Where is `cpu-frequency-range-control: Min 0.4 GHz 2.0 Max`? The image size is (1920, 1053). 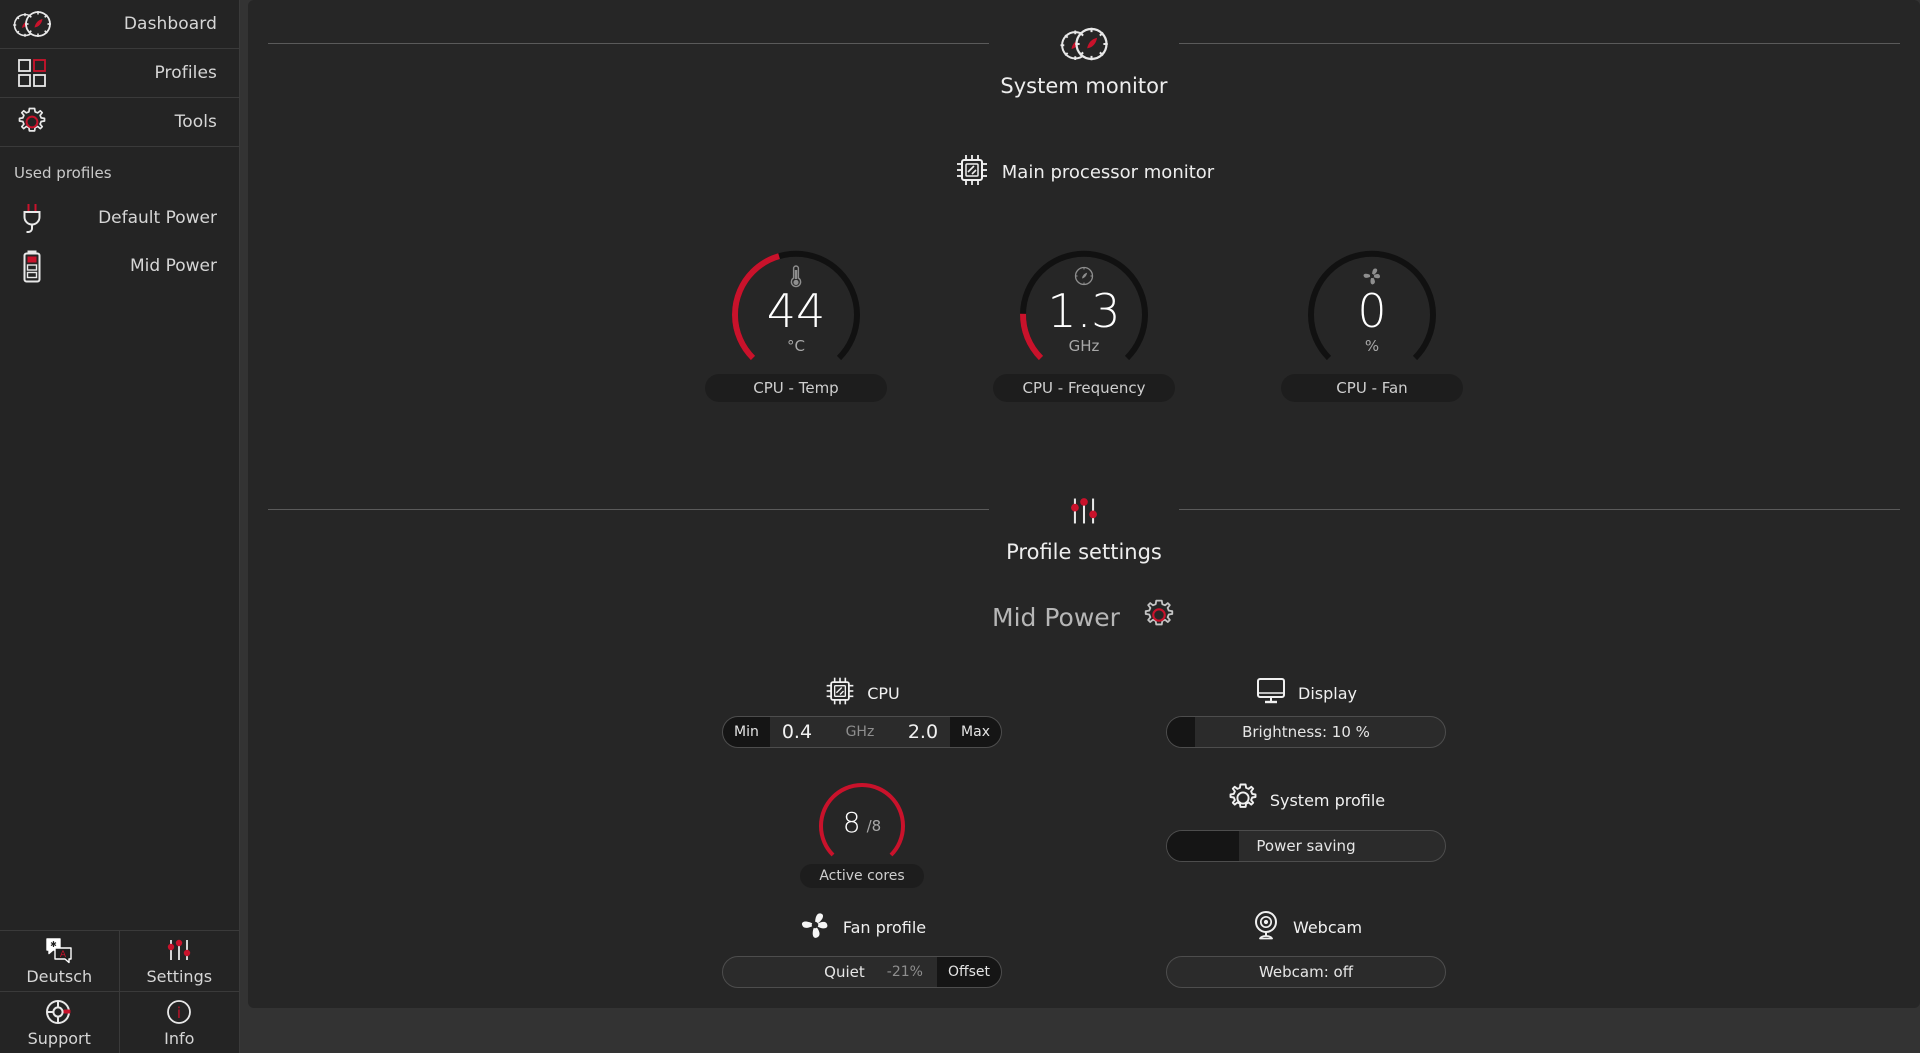
cpu-frequency-range-control: Min 0.4 GHz 2.0 Max is located at coordinates (862, 732).